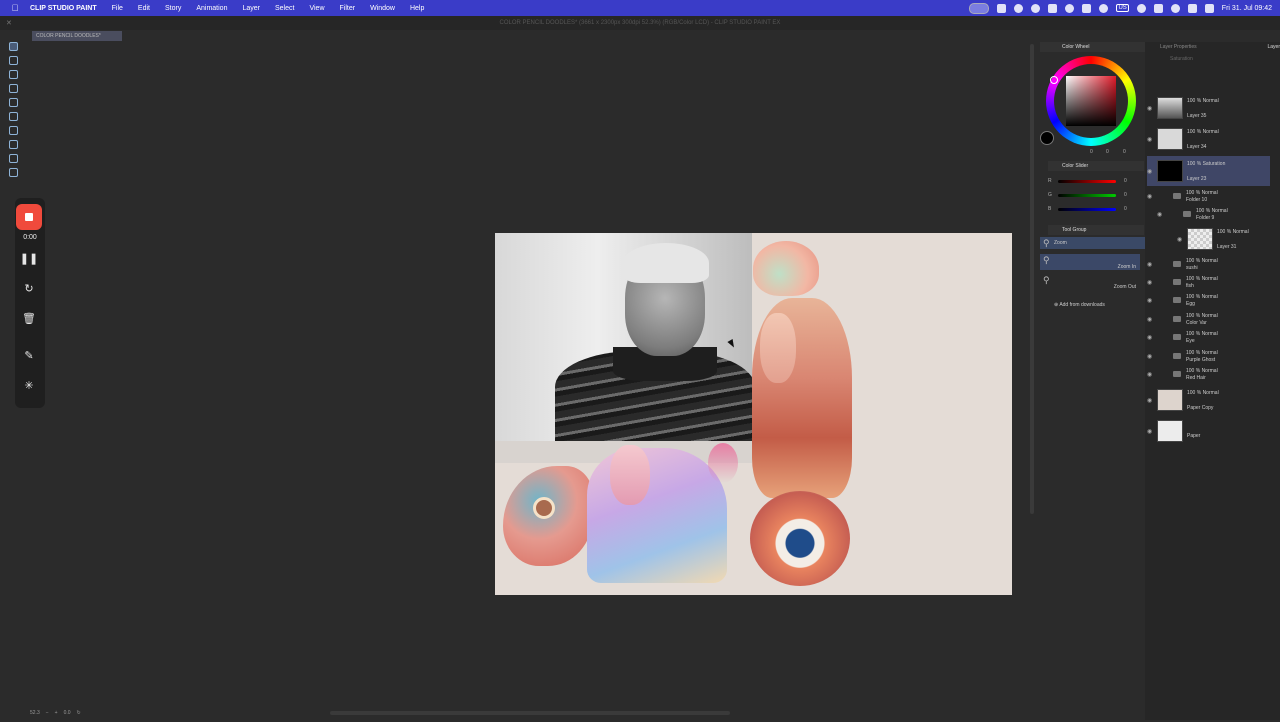  Describe the element at coordinates (9, 23) in the screenshot. I see `close-window-icon: ✕` at that location.